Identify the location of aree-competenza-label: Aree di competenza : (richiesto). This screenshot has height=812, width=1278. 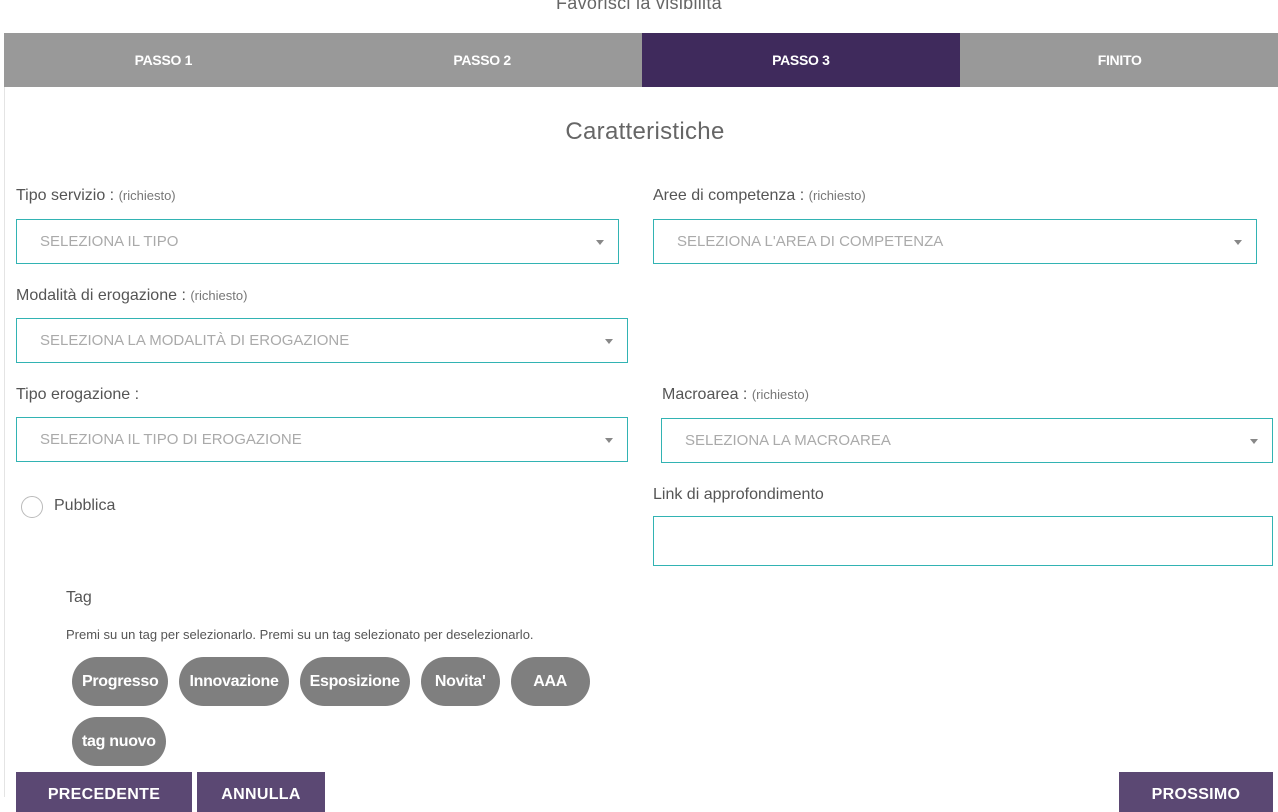
(759, 196).